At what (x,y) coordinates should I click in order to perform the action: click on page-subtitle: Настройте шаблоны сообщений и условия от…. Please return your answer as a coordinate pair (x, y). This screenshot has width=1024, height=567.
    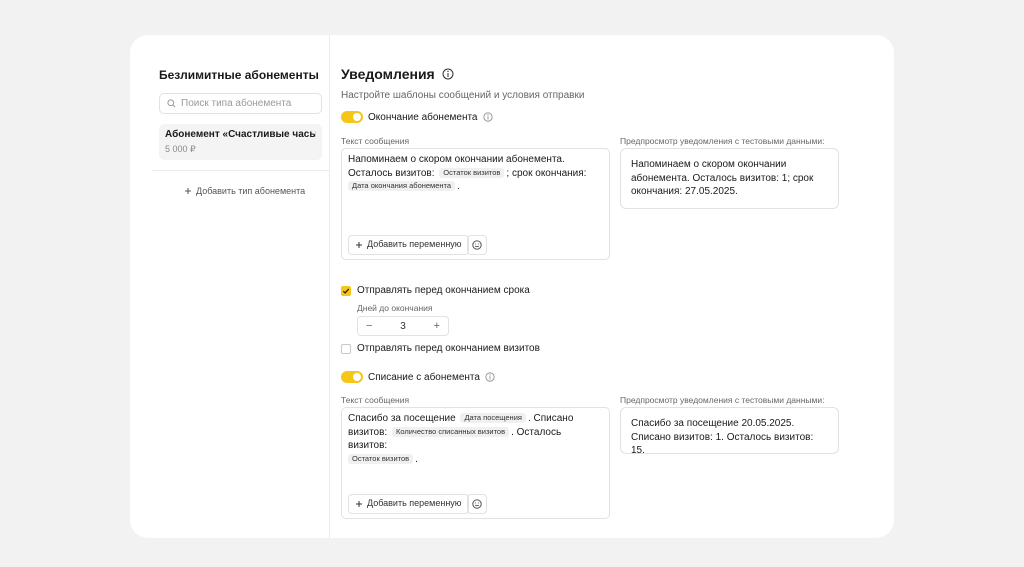
    Looking at the image, I should click on (463, 95).